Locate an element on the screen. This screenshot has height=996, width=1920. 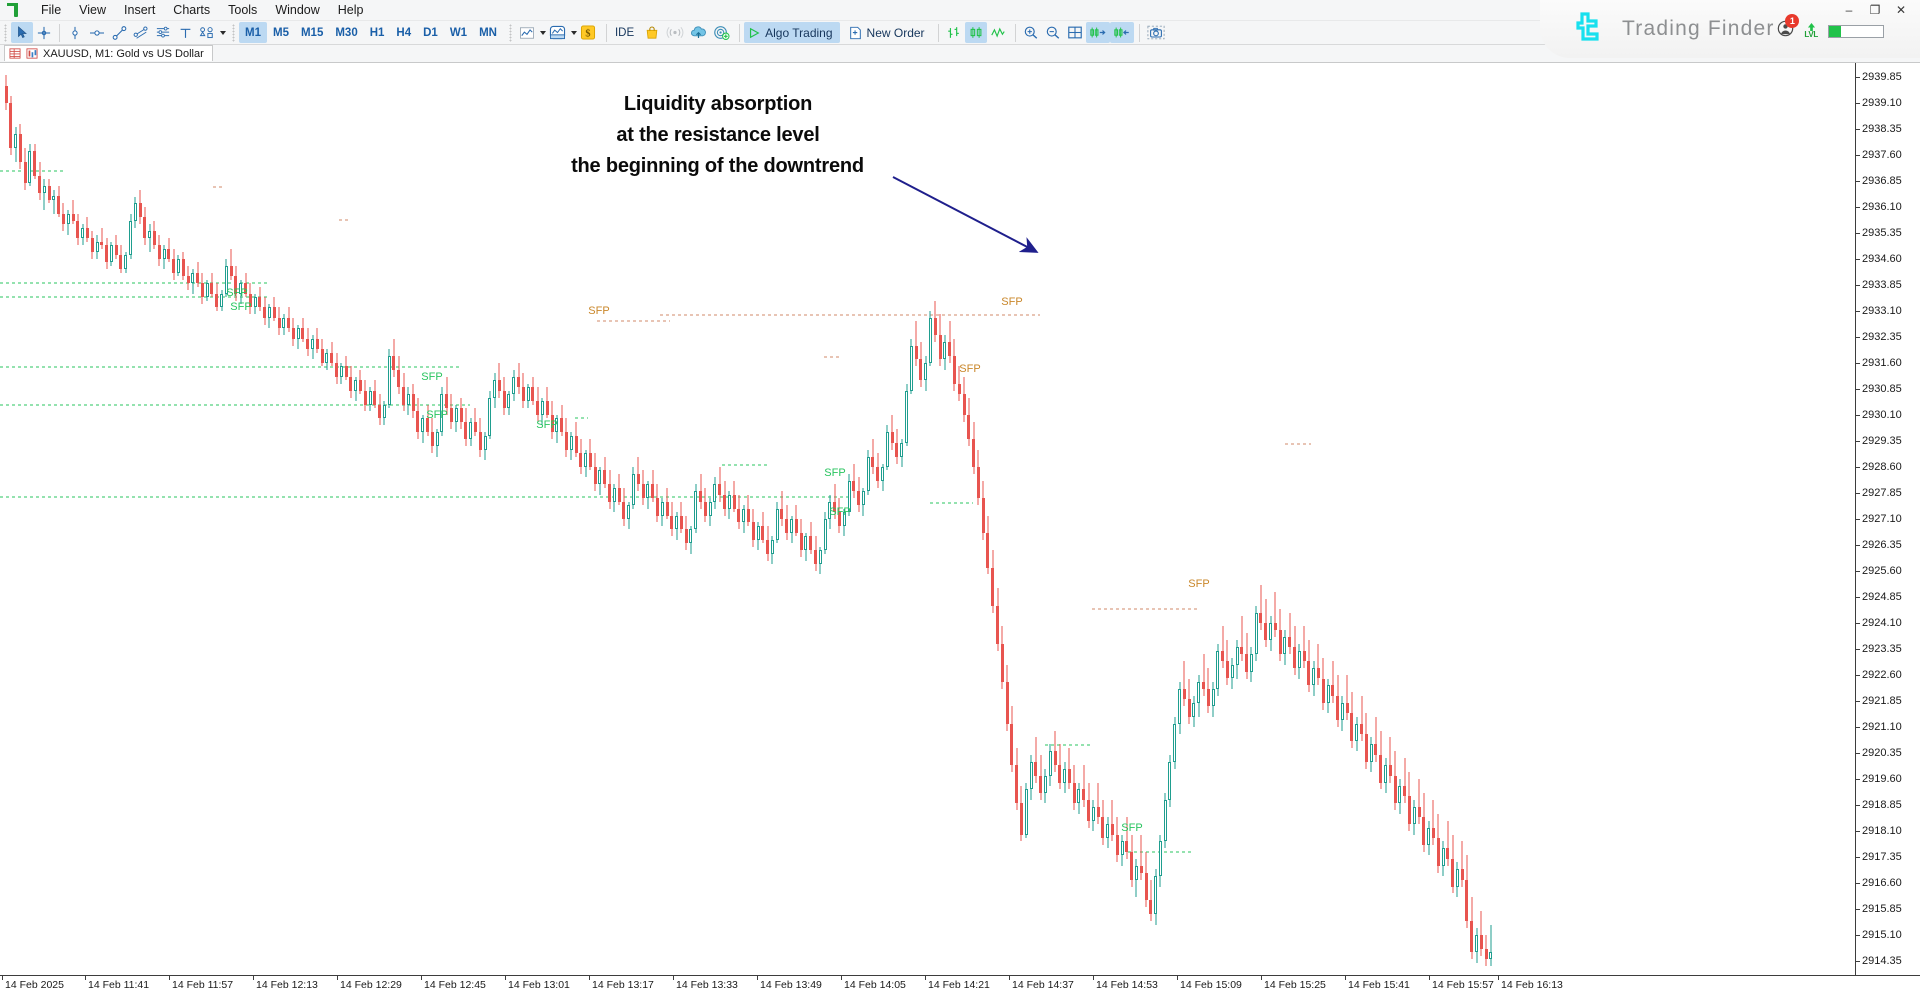
line-chart-type is located at coordinates (998, 32).